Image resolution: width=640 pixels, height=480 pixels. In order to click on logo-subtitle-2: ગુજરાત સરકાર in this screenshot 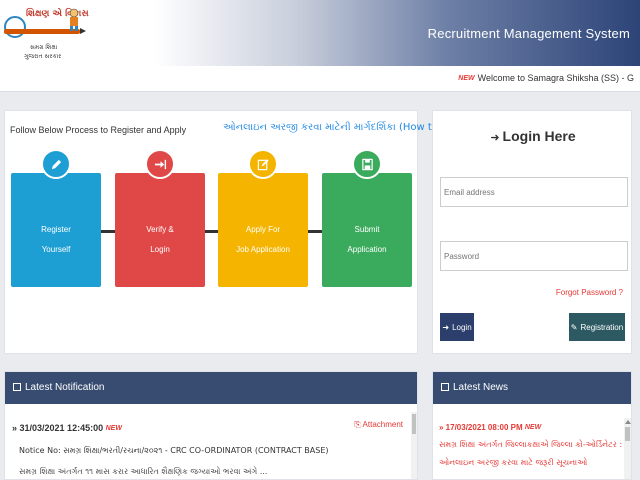, I will do `click(43, 56)`.